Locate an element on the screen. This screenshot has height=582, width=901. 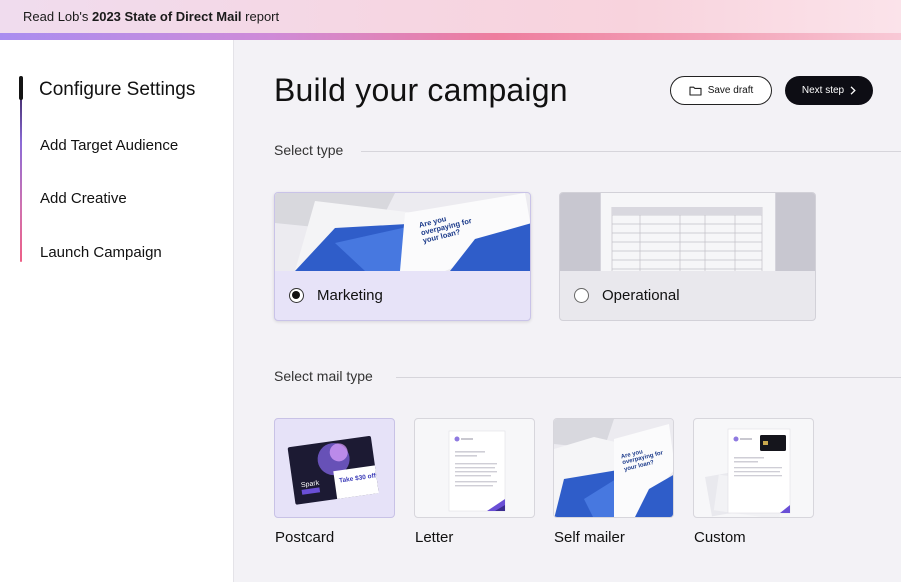
banner-bold: 2023 State of Direct Mail is located at coordinates (166, 16).